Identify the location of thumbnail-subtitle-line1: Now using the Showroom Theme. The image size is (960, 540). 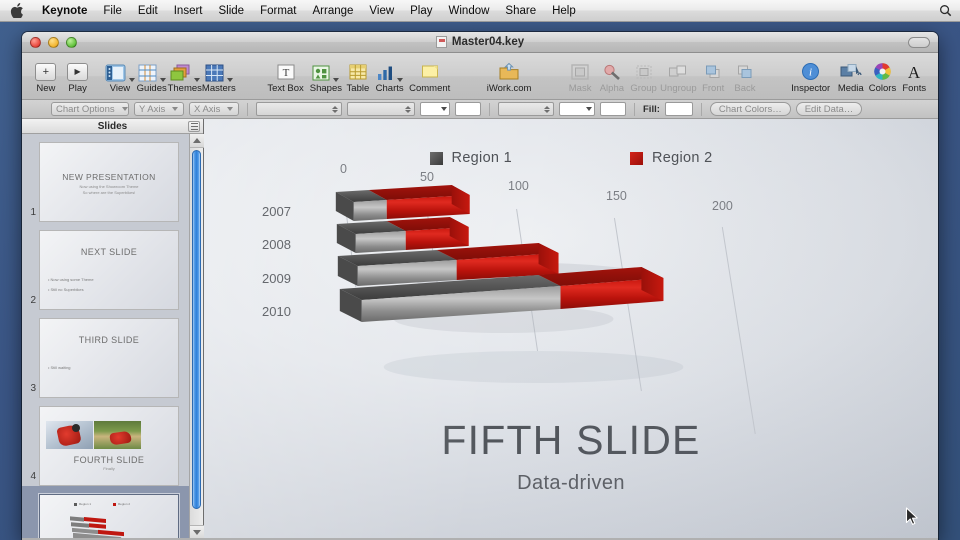
(109, 186).